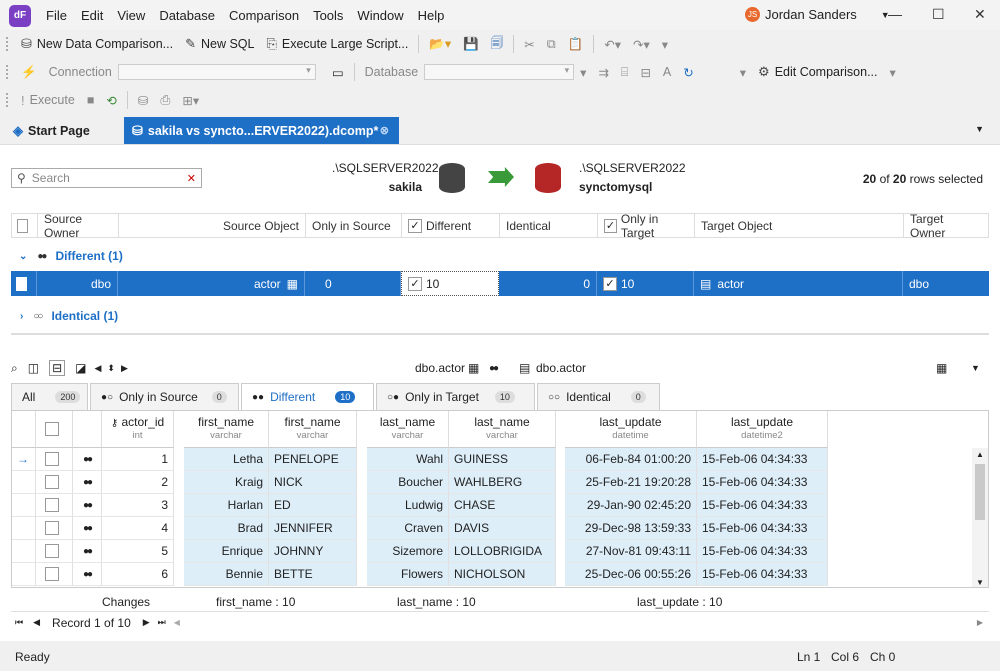 The height and width of the screenshot is (671, 1000). I want to click on minimize-icon: —, so click(895, 14).